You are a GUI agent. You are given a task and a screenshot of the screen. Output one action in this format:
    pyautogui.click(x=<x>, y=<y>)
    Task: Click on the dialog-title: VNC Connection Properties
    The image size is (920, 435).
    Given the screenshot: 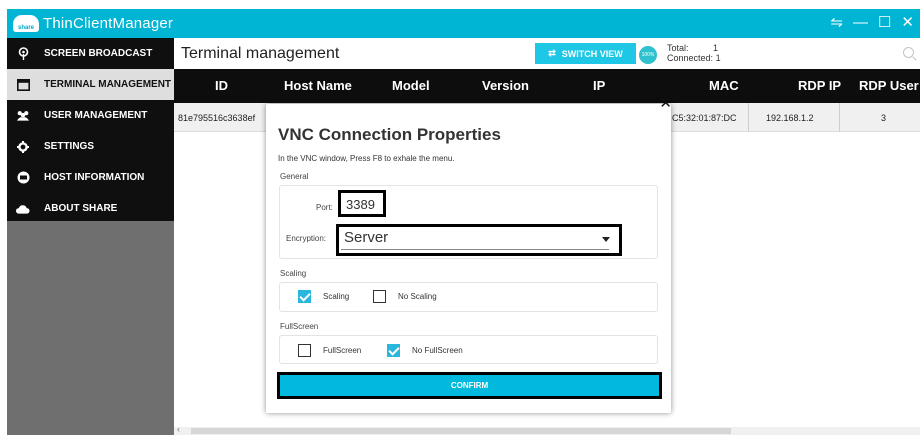 What is the action you would take?
    pyautogui.click(x=389, y=134)
    